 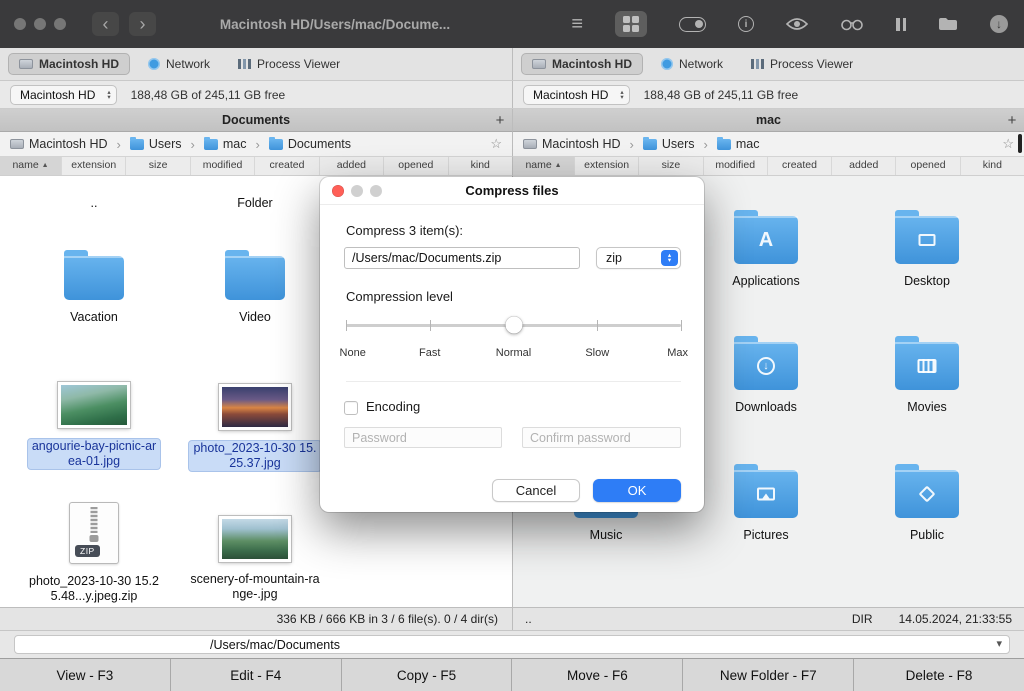 I want to click on public-folder-icon, so click(x=927, y=491).